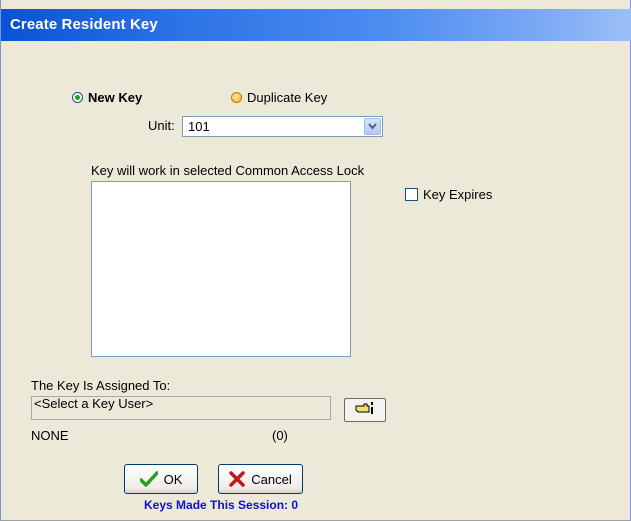 This screenshot has height=521, width=631. What do you see at coordinates (161, 125) in the screenshot?
I see `unit-label: Unit:` at bounding box center [161, 125].